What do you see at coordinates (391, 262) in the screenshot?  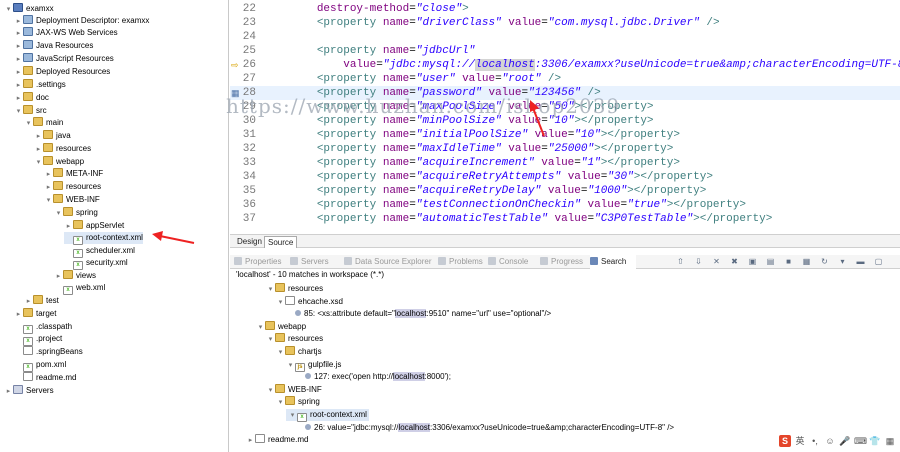 I see `view-tab: Data Source Explorer` at bounding box center [391, 262].